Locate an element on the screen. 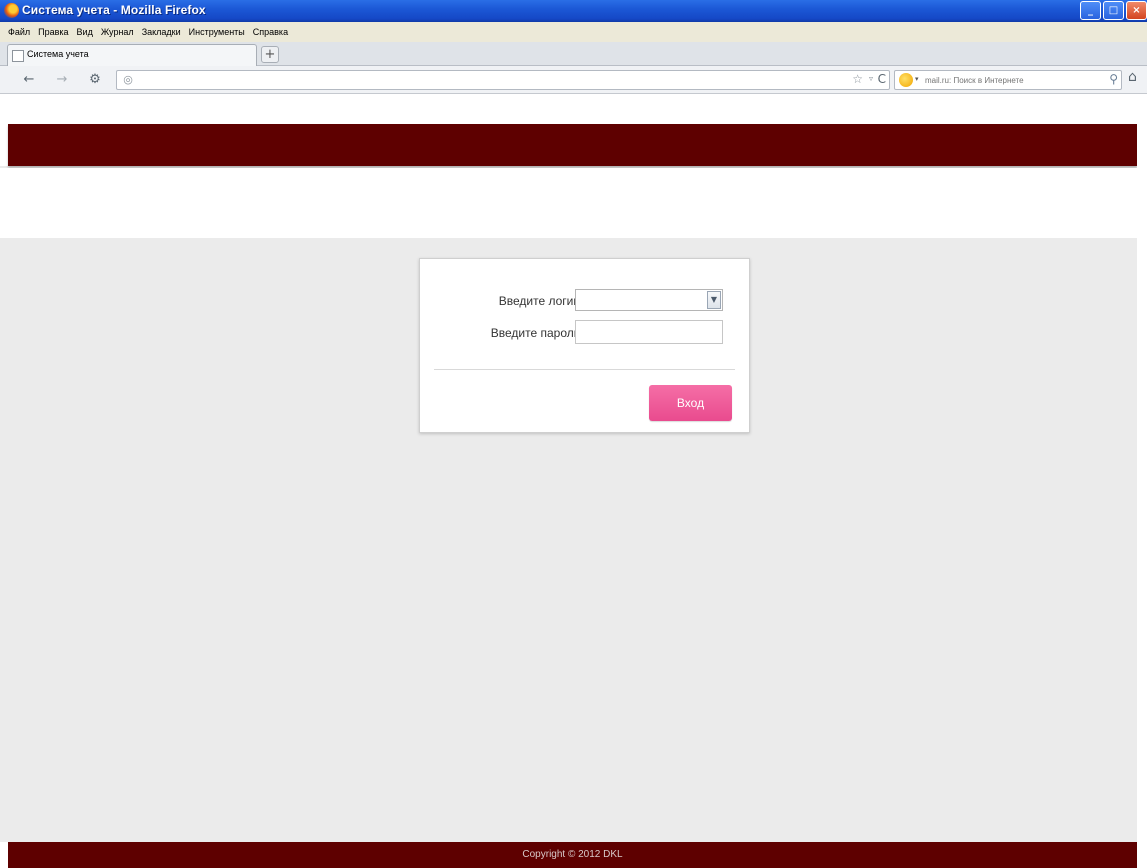 This screenshot has width=1147, height=868. menu-tools: Инструменты is located at coordinates (217, 32).